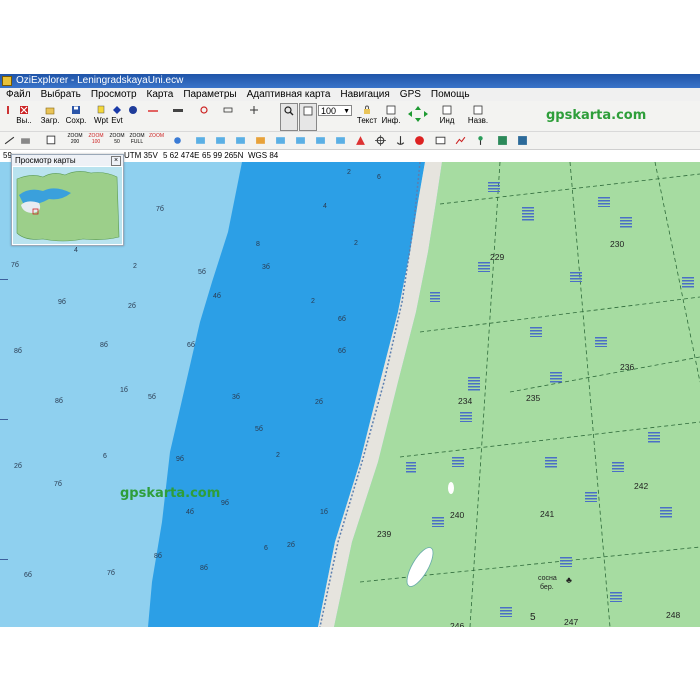 The height and width of the screenshot is (700, 700). I want to click on mapcomment-icon, so click(228, 110).